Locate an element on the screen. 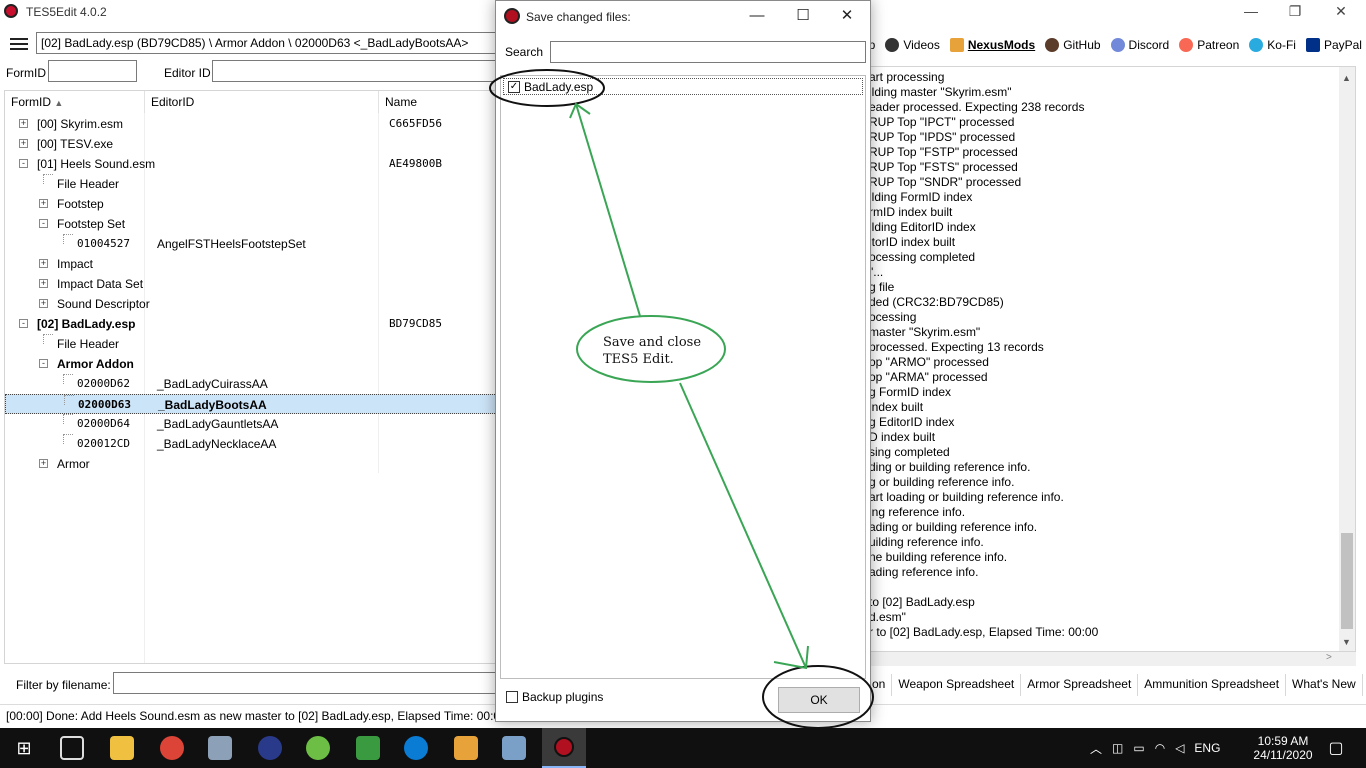 Image resolution: width=1366 pixels, height=768 pixels. backup-plugins-checkbox is located at coordinates (512, 697).